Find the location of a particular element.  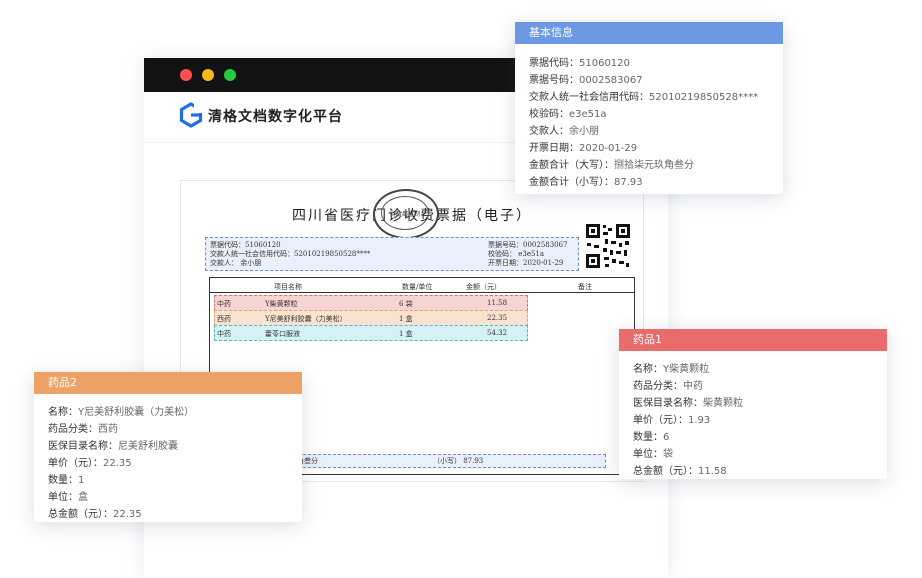

seal-inner-ring: 财政部监制 is located at coordinates (405, 213).